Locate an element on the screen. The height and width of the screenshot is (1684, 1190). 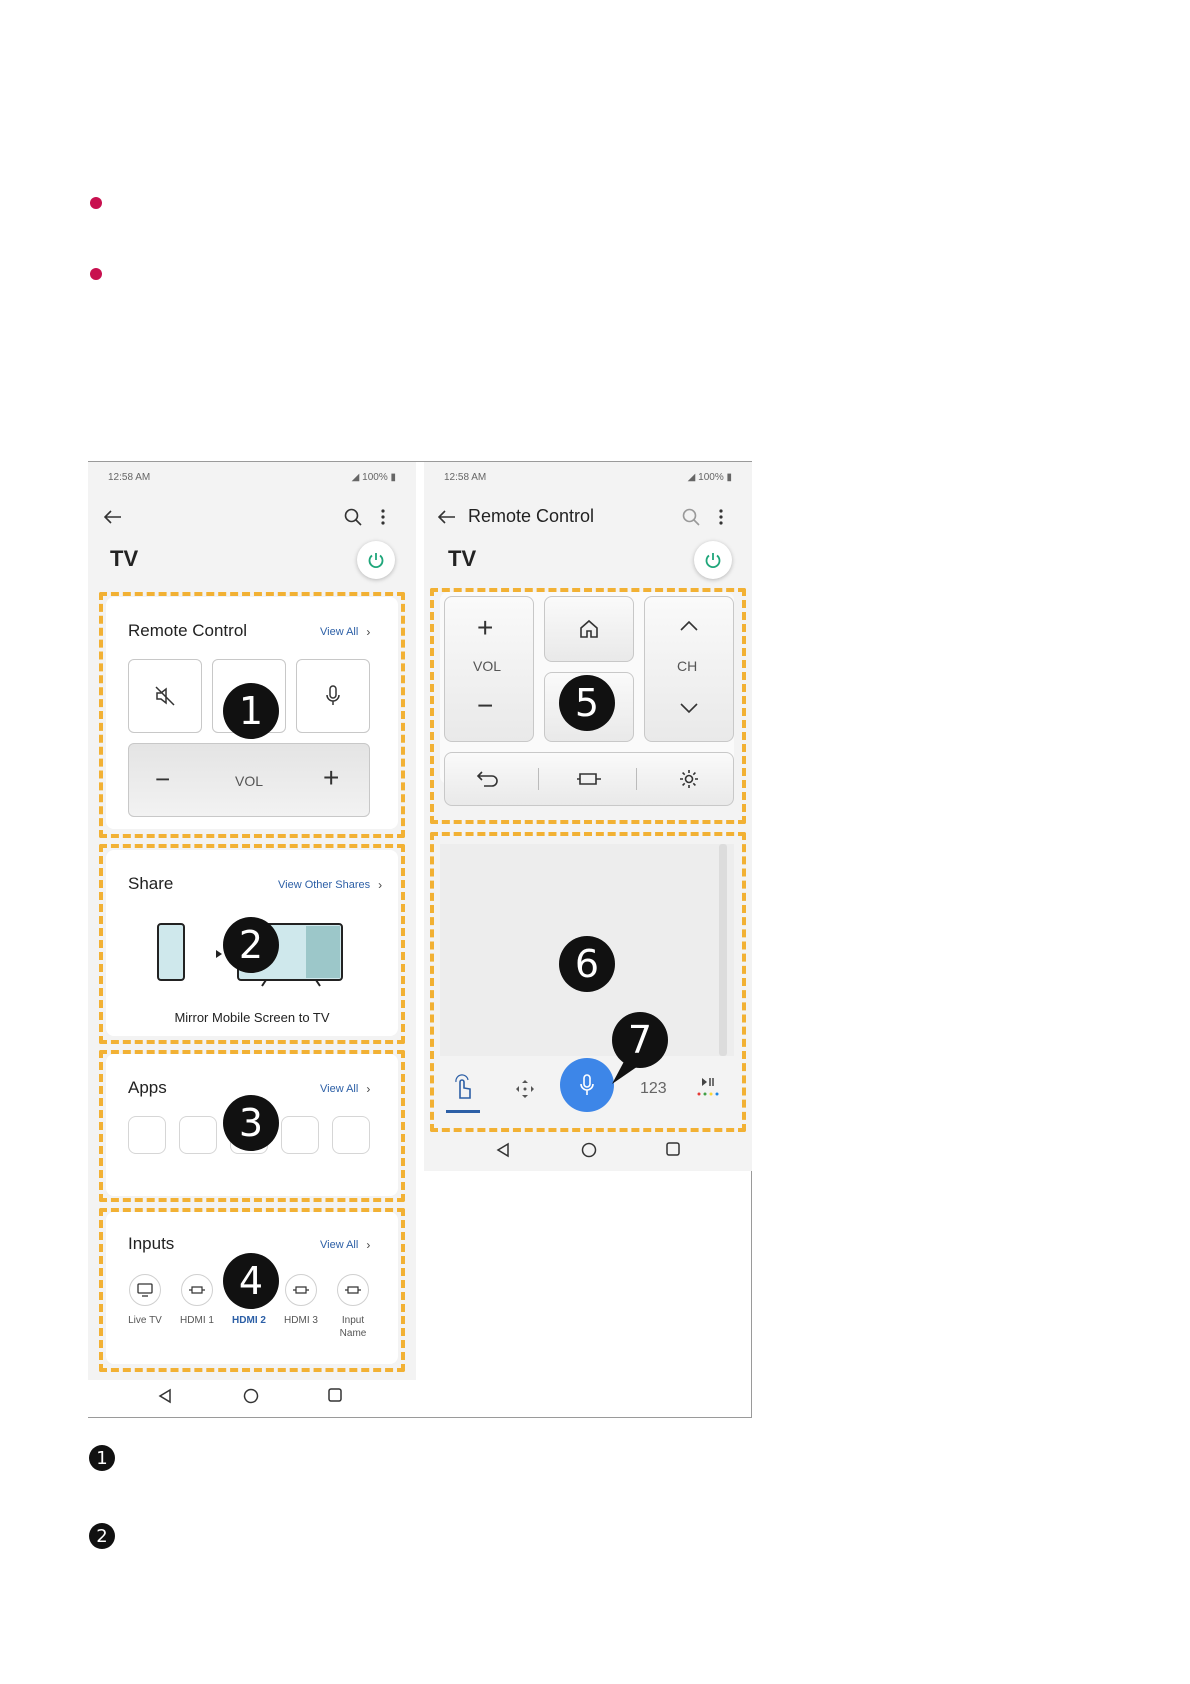
legend-number-1: 1 is located at coordinates (102, 1458).